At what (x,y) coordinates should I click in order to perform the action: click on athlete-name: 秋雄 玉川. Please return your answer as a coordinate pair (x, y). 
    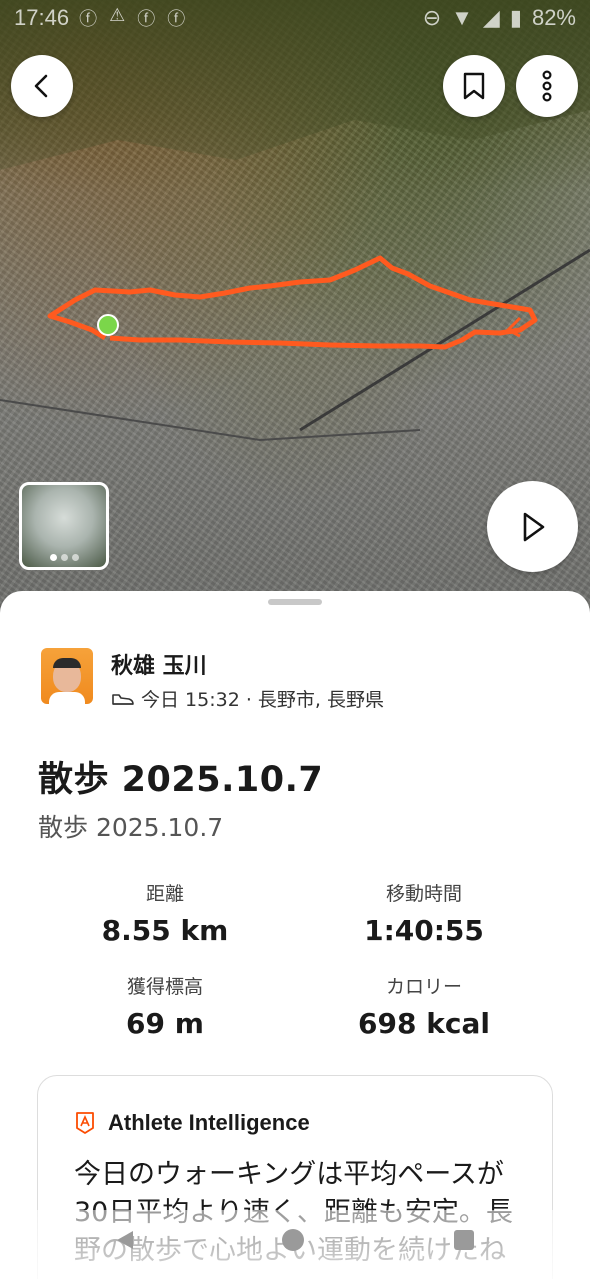
    Looking at the image, I should click on (159, 664).